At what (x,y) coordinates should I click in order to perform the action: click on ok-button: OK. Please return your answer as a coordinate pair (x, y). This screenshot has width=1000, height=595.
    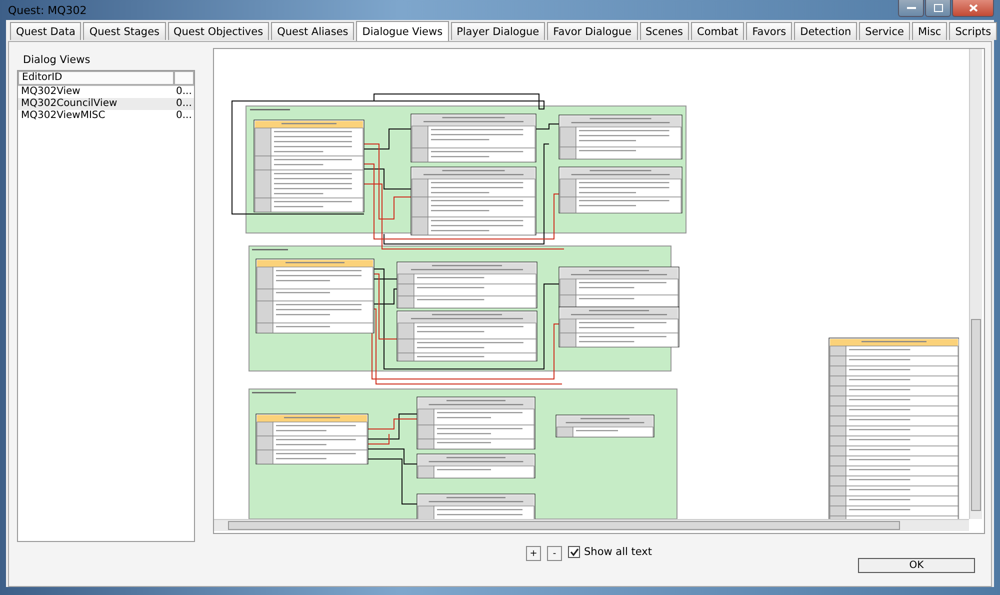
    Looking at the image, I should click on (916, 565).